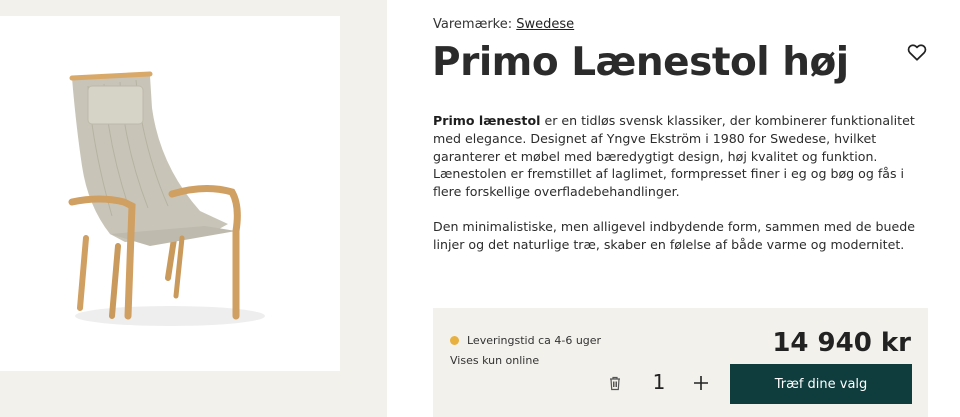 This screenshot has height=417, width=960. What do you see at coordinates (454, 340) in the screenshot?
I see `status-dot-icon` at bounding box center [454, 340].